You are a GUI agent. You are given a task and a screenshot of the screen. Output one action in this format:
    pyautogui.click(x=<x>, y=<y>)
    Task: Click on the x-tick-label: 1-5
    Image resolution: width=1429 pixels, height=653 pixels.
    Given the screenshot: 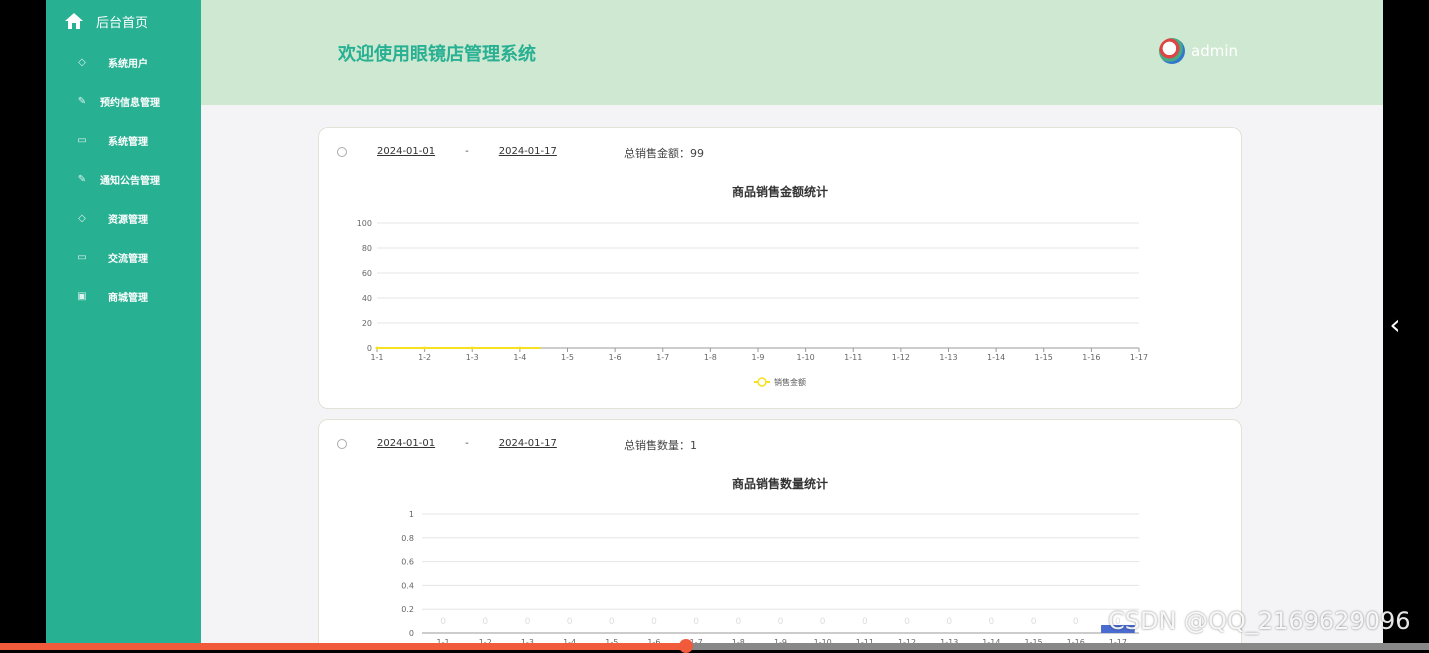 What is the action you would take?
    pyautogui.click(x=567, y=357)
    